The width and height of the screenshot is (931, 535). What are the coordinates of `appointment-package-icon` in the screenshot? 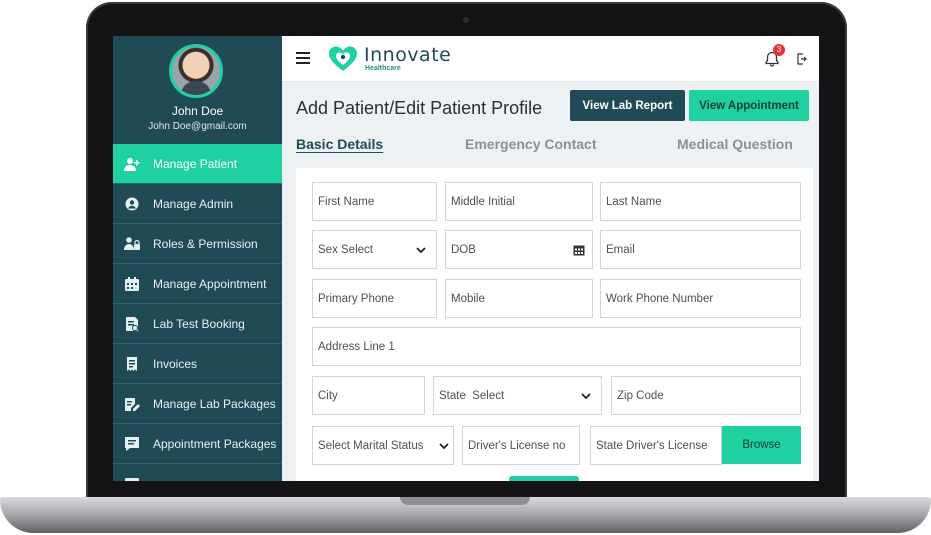 It's located at (132, 444).